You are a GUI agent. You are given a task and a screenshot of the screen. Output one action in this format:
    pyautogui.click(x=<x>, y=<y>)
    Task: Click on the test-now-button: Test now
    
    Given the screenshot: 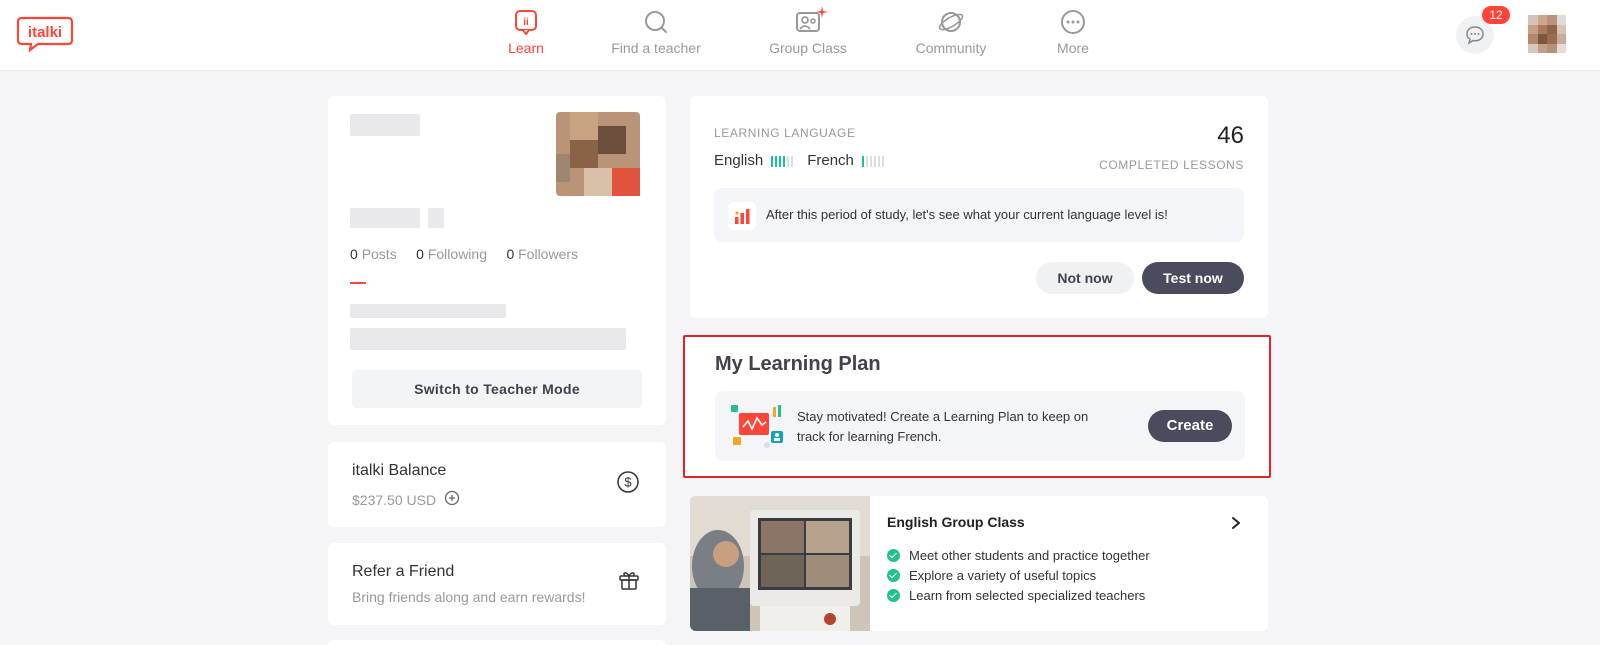 What is the action you would take?
    pyautogui.click(x=1193, y=278)
    